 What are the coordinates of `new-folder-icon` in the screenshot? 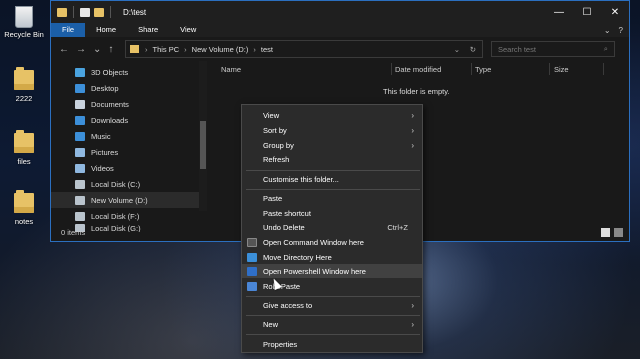 It's located at (99, 12).